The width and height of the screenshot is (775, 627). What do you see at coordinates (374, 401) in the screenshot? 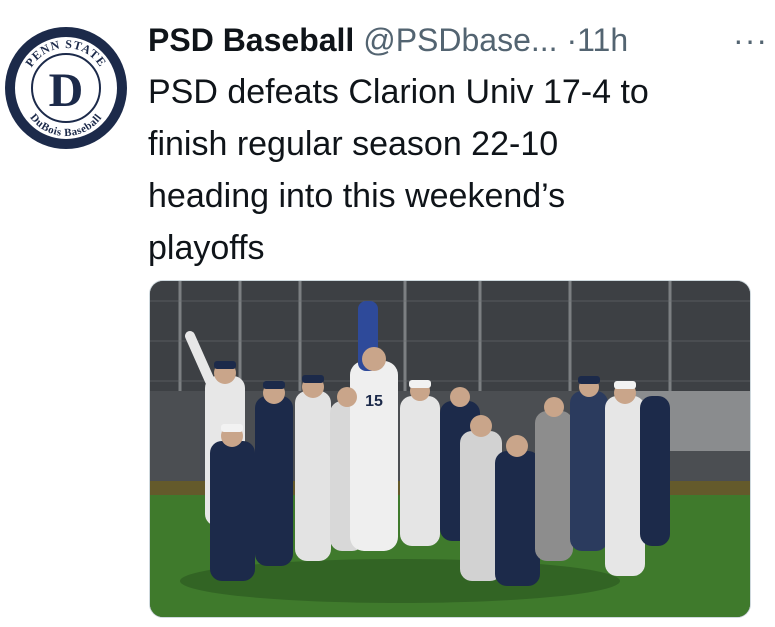
I see `jersey-number: 15` at bounding box center [374, 401].